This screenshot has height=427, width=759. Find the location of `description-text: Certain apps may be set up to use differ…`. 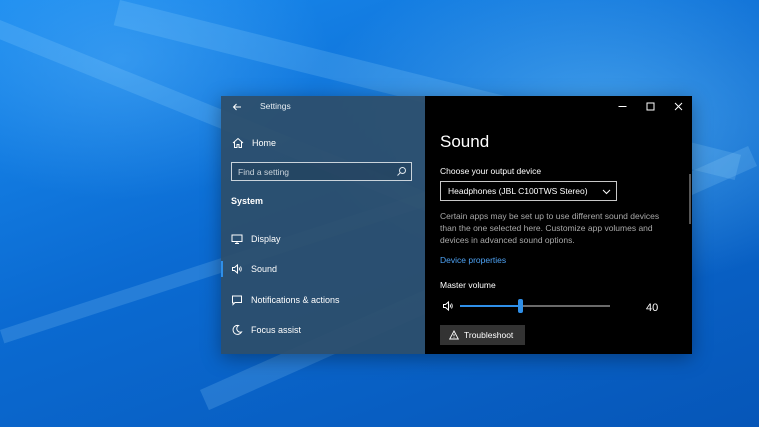

description-text: Certain apps may be set up to use differ… is located at coordinates (550, 228).